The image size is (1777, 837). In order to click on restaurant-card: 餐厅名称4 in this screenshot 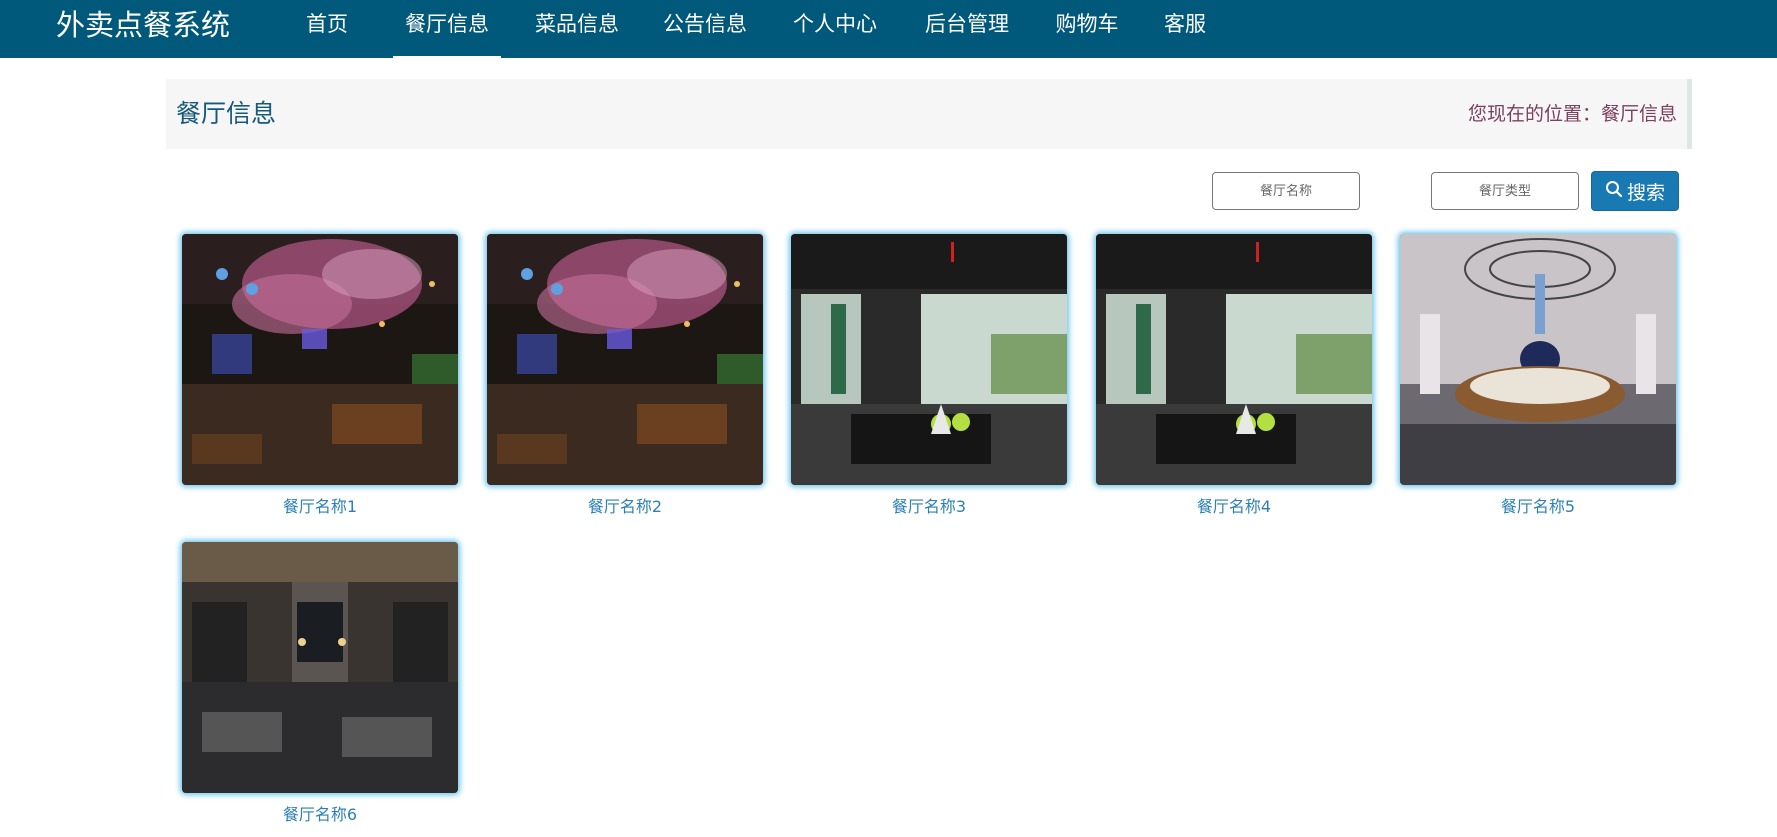, I will do `click(1234, 375)`.